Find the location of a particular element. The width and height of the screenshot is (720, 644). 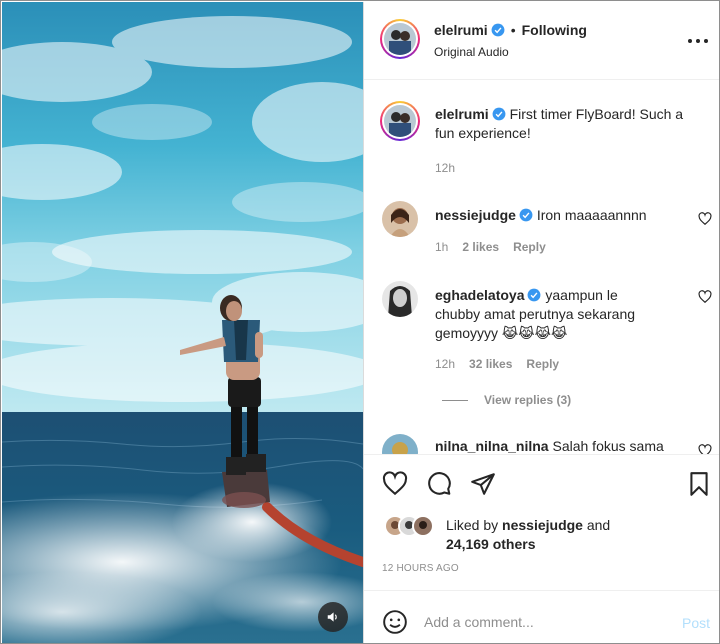

comment-likes: 32 likes is located at coordinates (490, 364).